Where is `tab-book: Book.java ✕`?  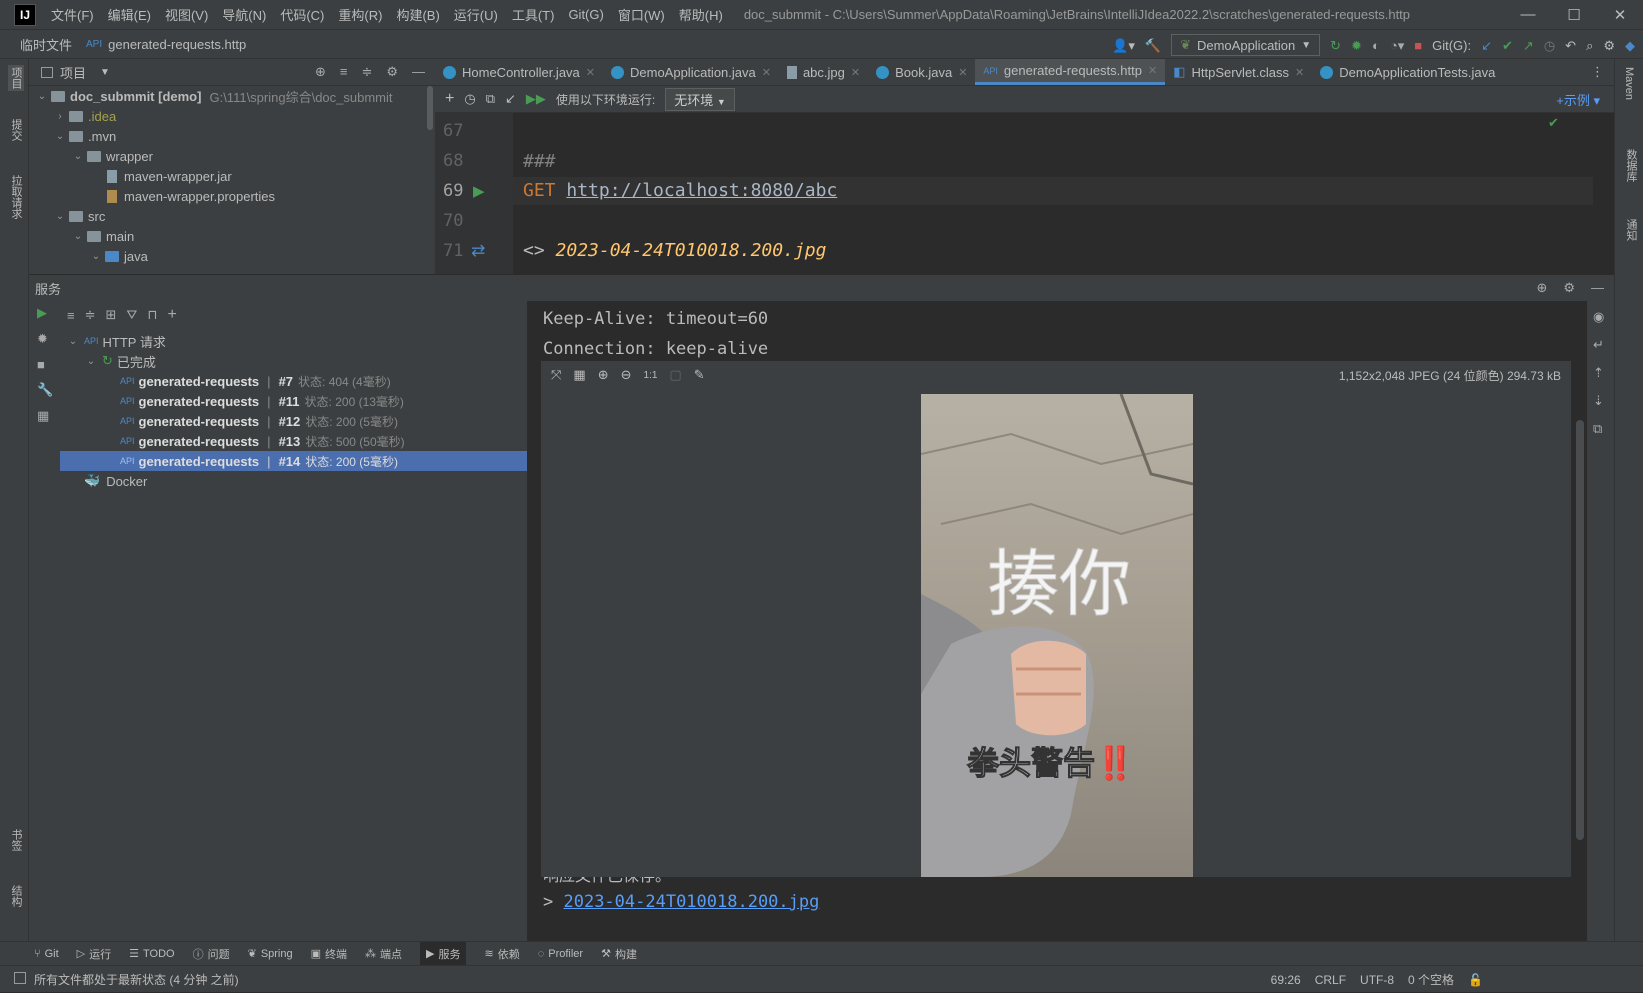 tab-book: Book.java ✕ is located at coordinates (921, 72).